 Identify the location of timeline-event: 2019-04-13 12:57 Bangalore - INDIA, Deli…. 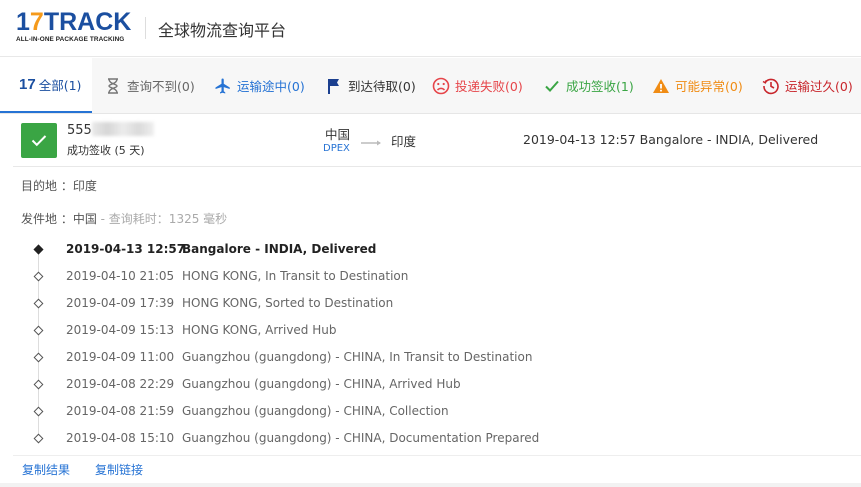
(433, 252).